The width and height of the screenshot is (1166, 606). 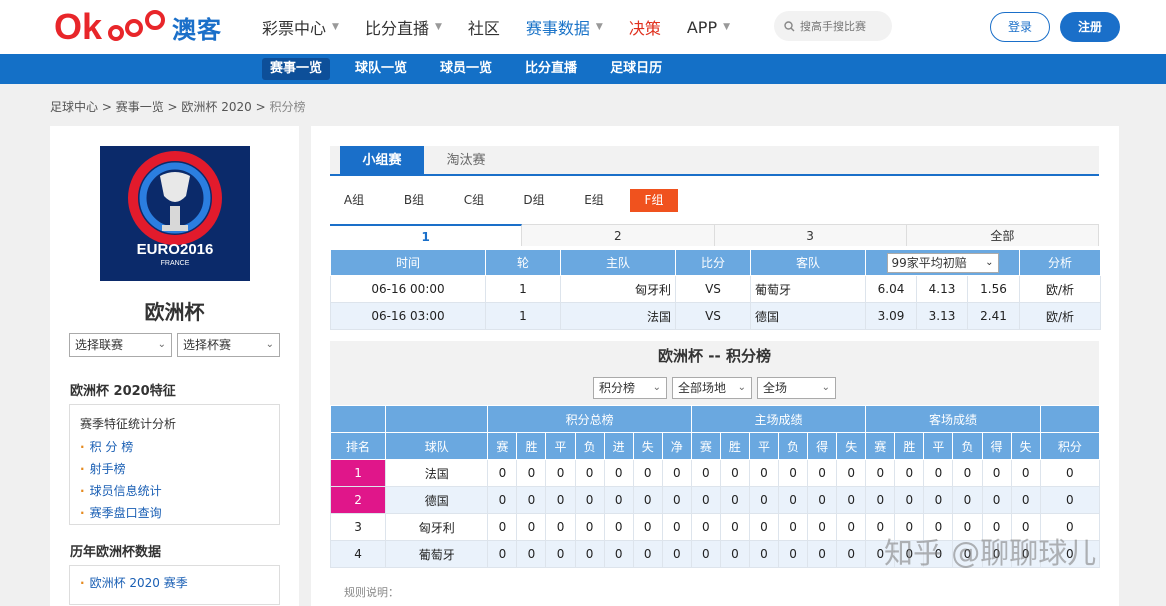 I want to click on match-row: 06-16 03:00 1 法国 VS 德国 3.09 3.13 2.41 欧/析, so click(x=716, y=316).